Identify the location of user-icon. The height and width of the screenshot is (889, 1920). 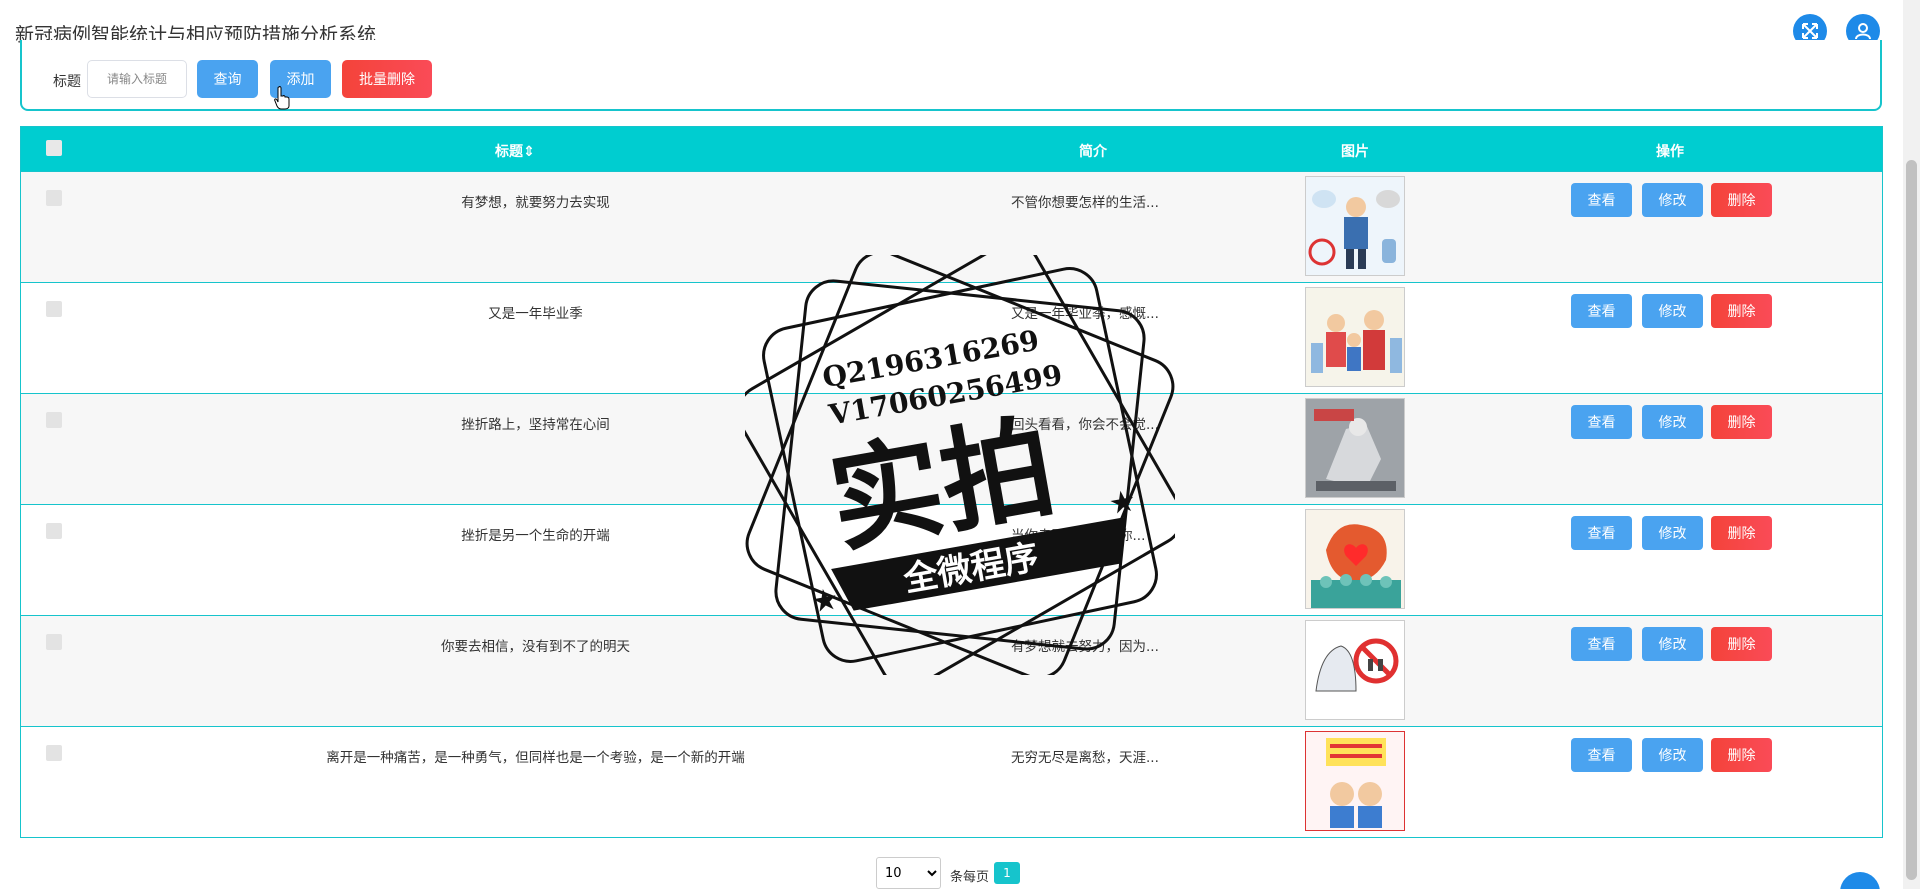
(1863, 31).